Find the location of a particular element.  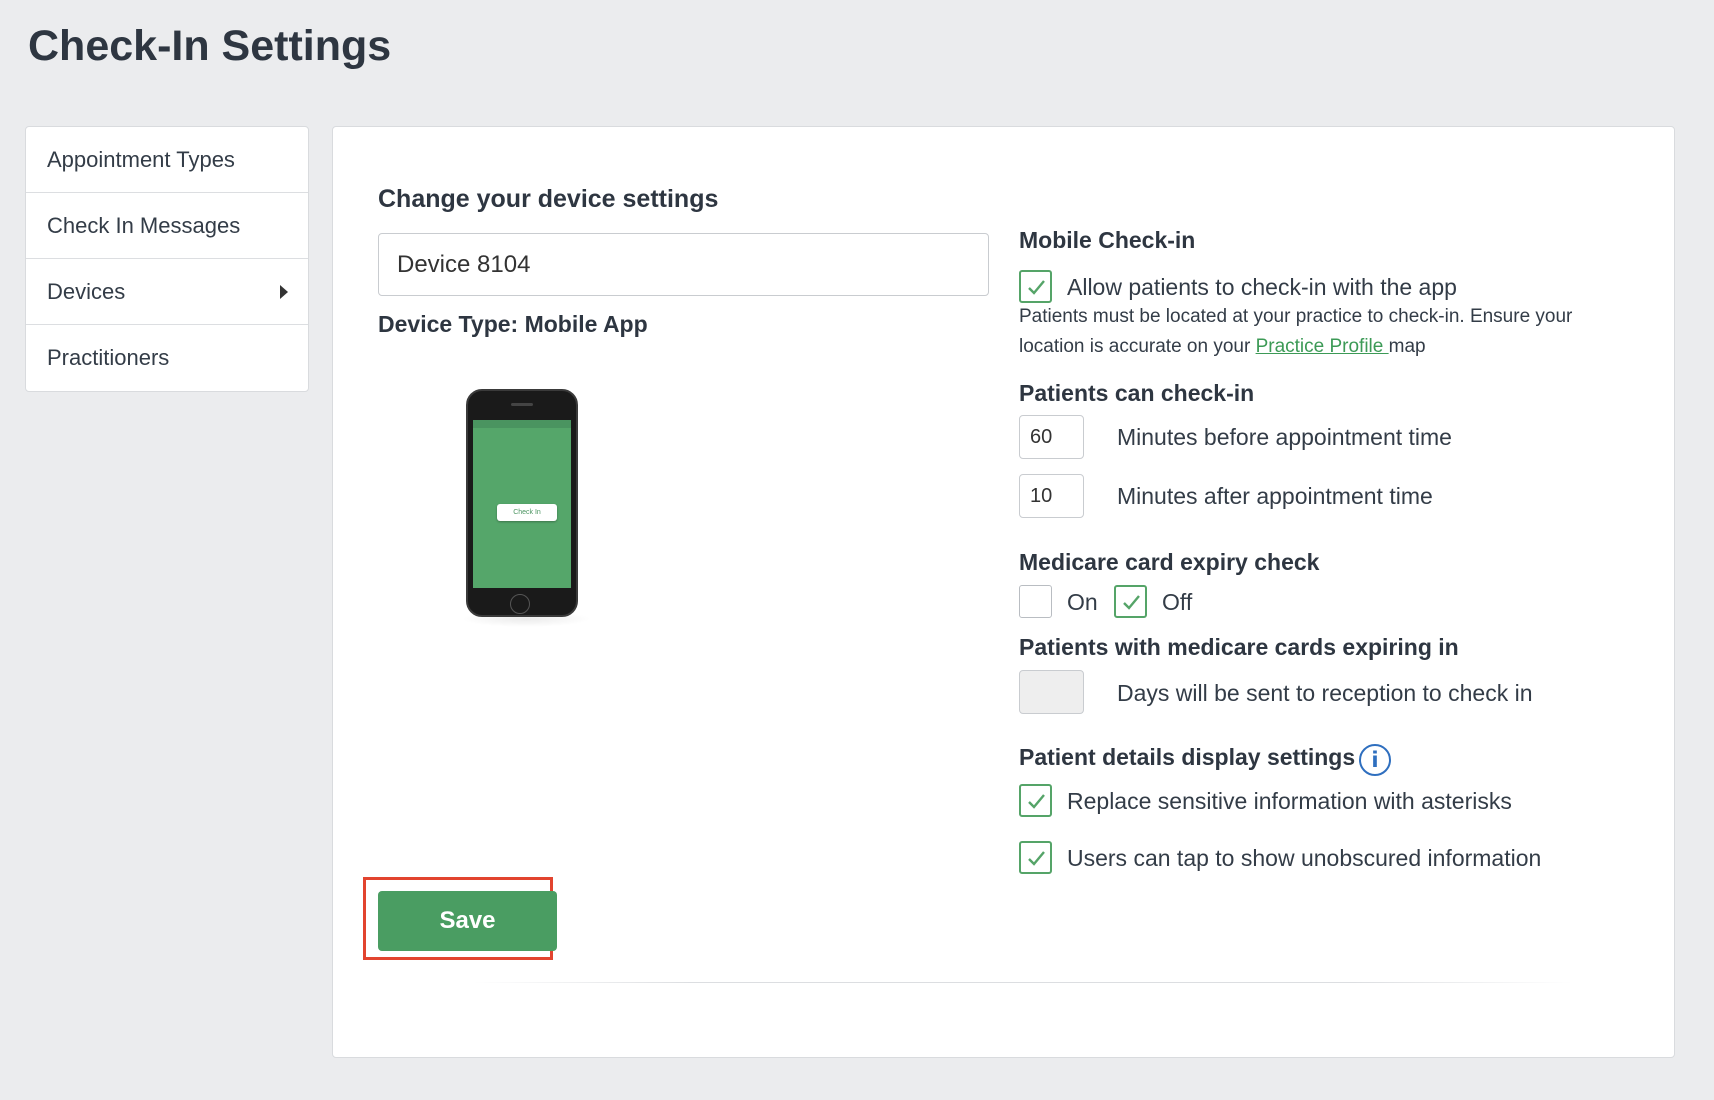

phone-body: Check In is located at coordinates (522, 503).